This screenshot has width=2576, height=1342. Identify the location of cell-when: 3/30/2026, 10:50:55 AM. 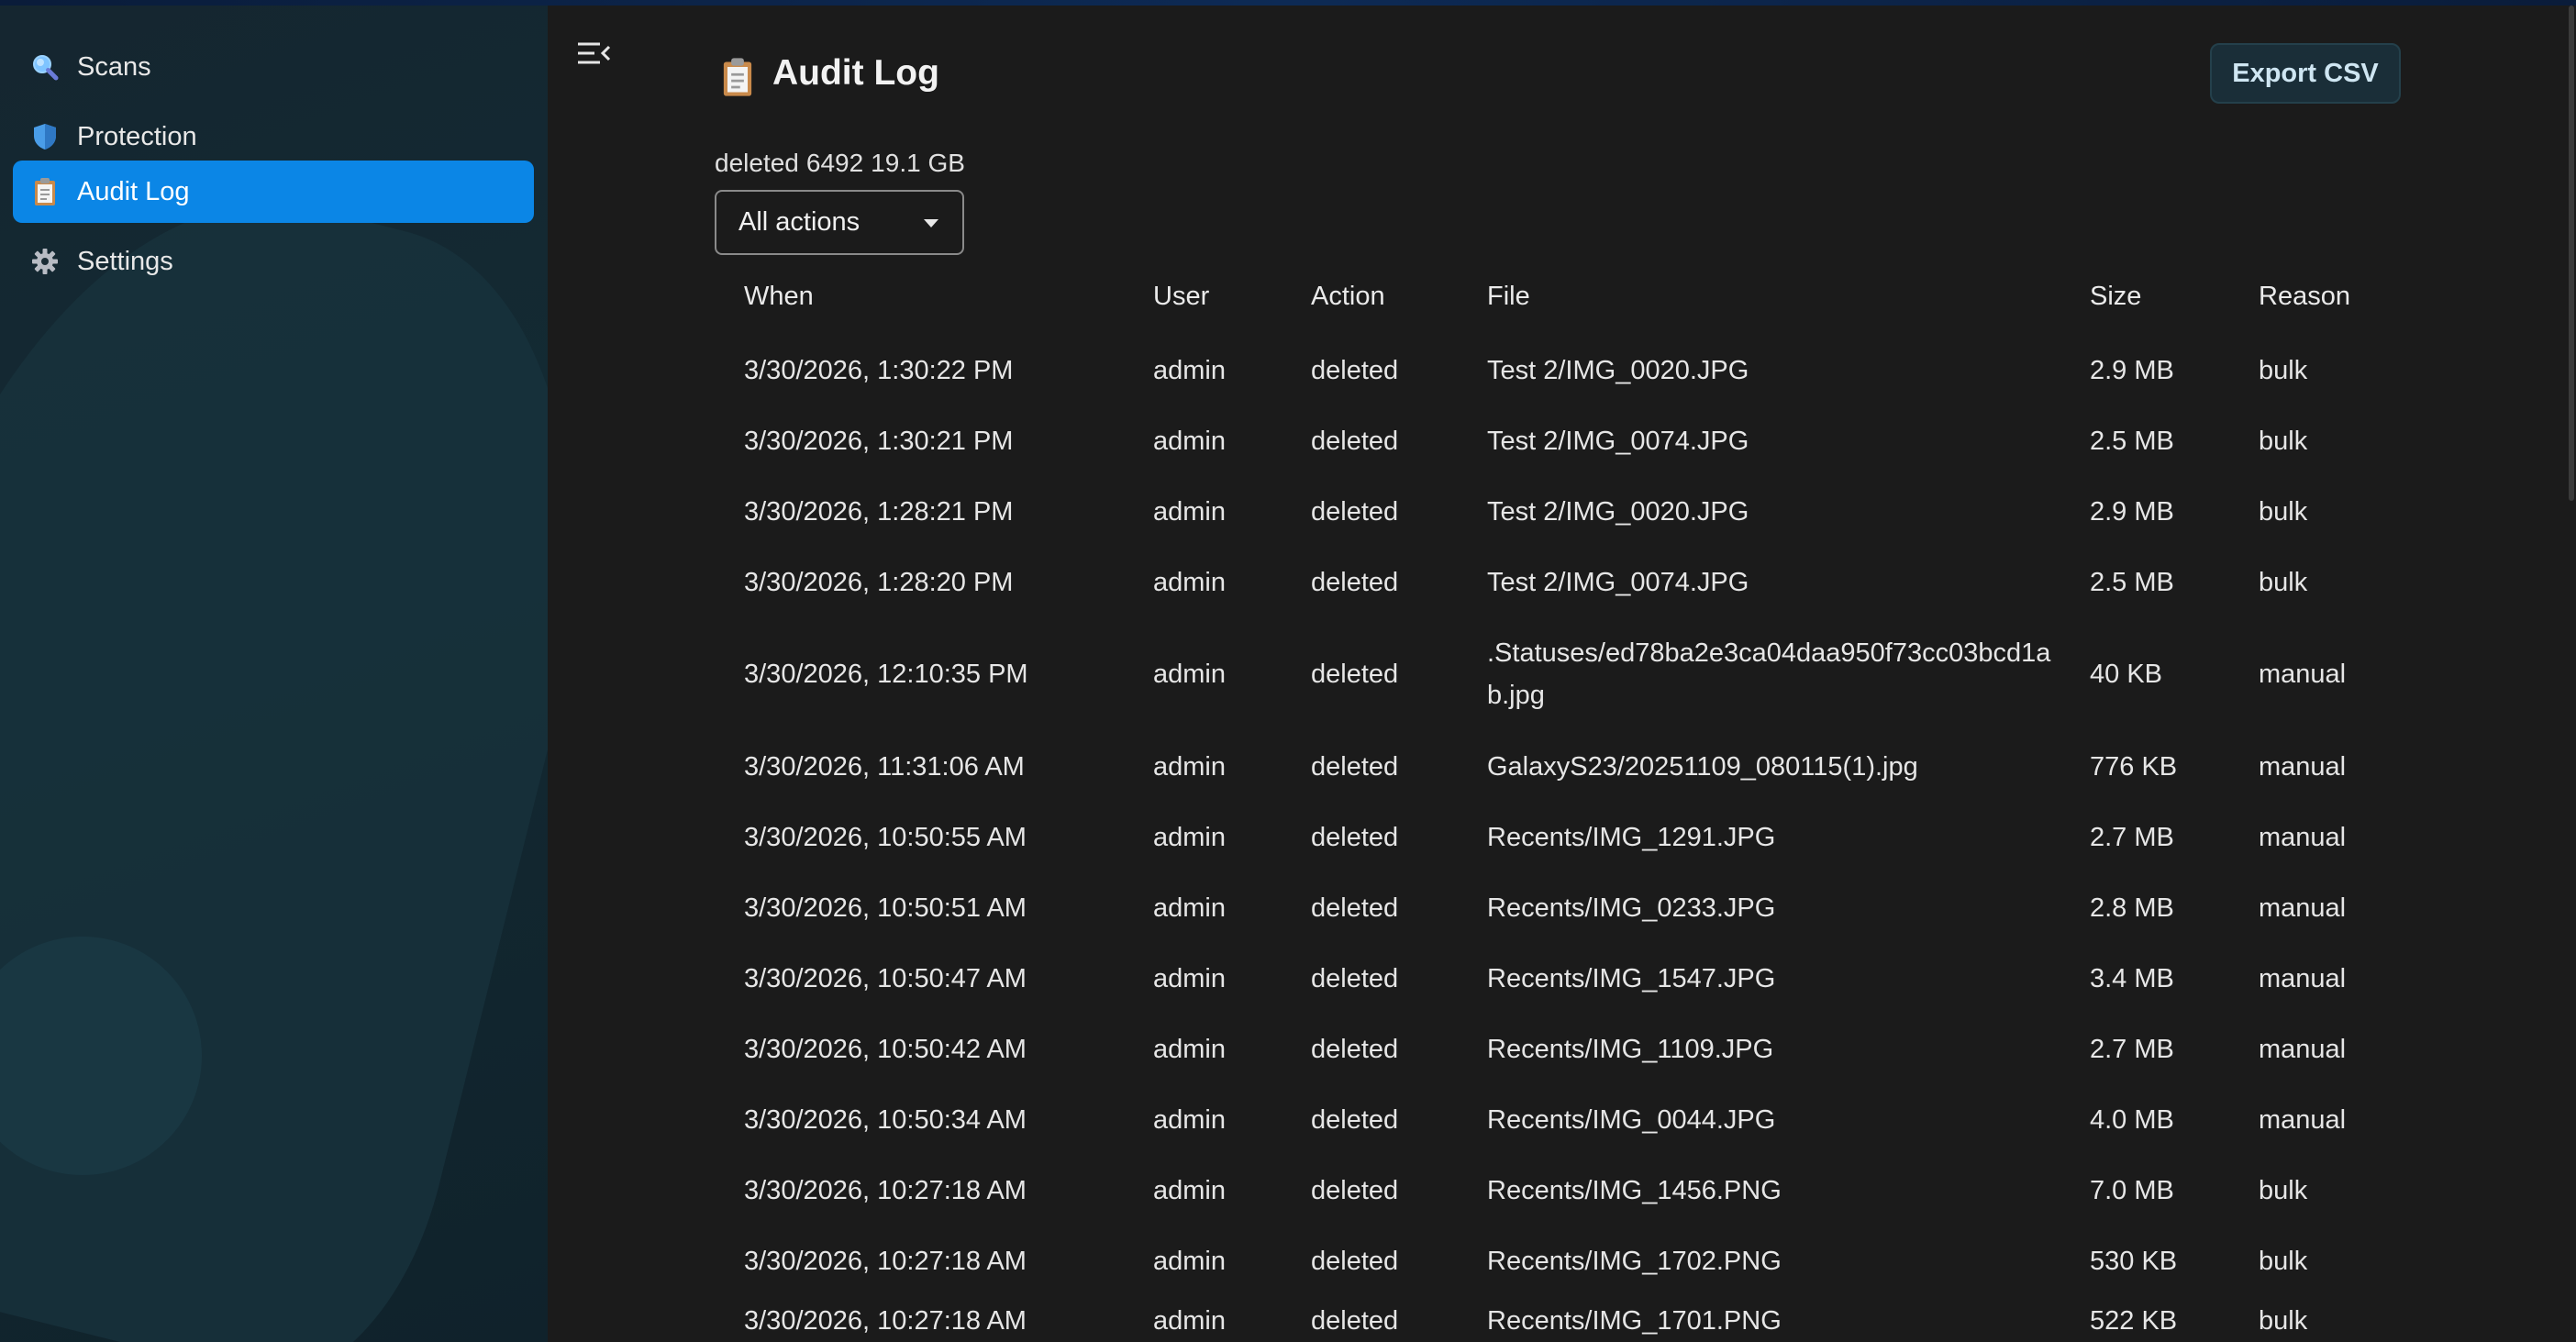
(885, 837).